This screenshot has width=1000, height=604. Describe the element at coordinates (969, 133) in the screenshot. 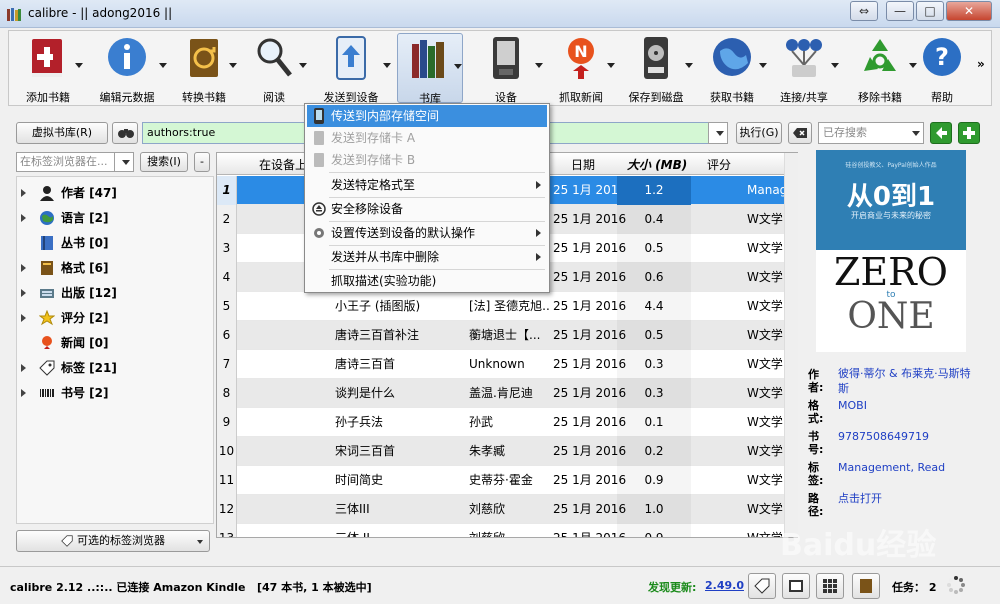

I see `add-saved-search-button` at that location.